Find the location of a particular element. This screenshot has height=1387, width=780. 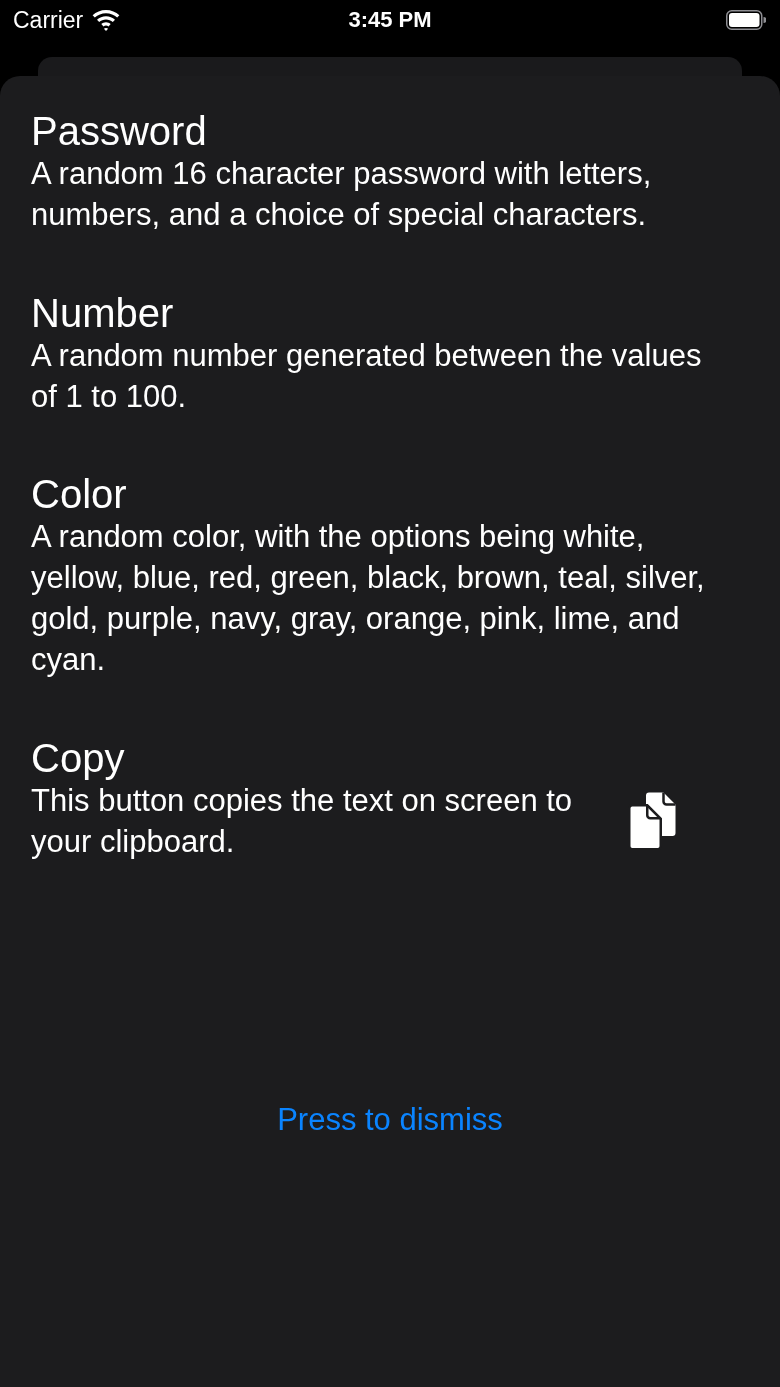

section-description: A random number generated between the values of 1 to 100. is located at coordinates (367, 376).